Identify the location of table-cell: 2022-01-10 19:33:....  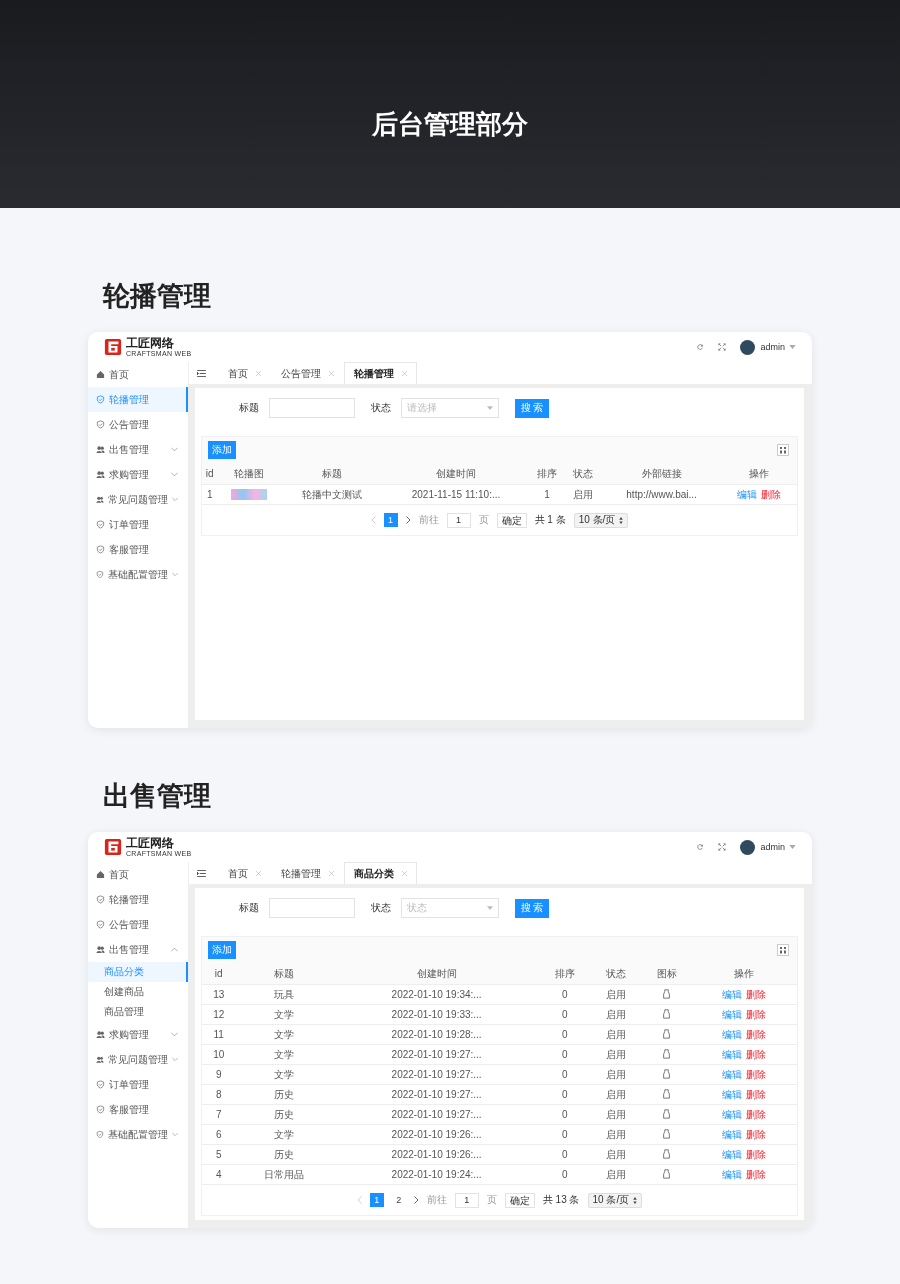
(436, 1014).